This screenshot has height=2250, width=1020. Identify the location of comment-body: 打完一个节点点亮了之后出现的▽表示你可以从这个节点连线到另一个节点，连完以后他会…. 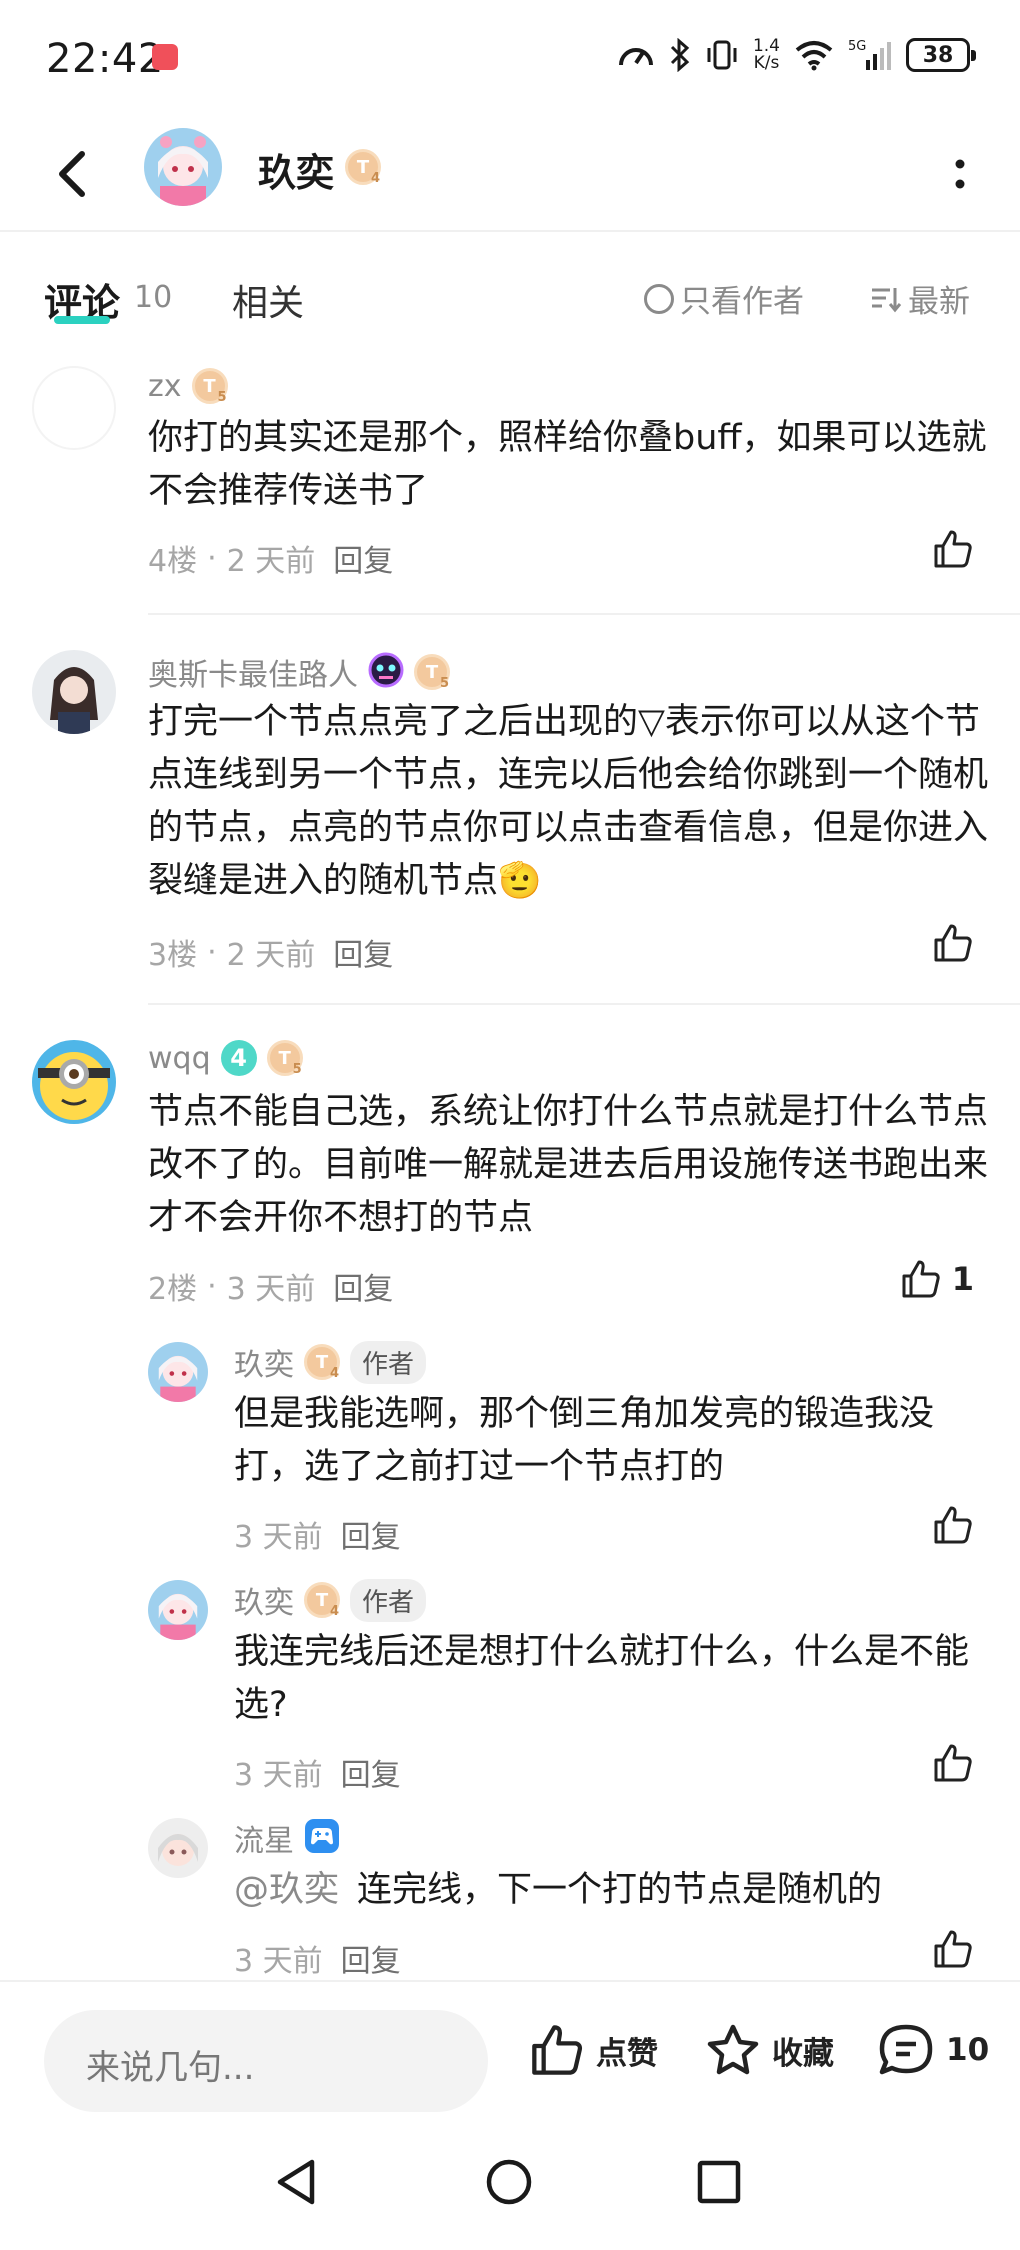
(568, 801).